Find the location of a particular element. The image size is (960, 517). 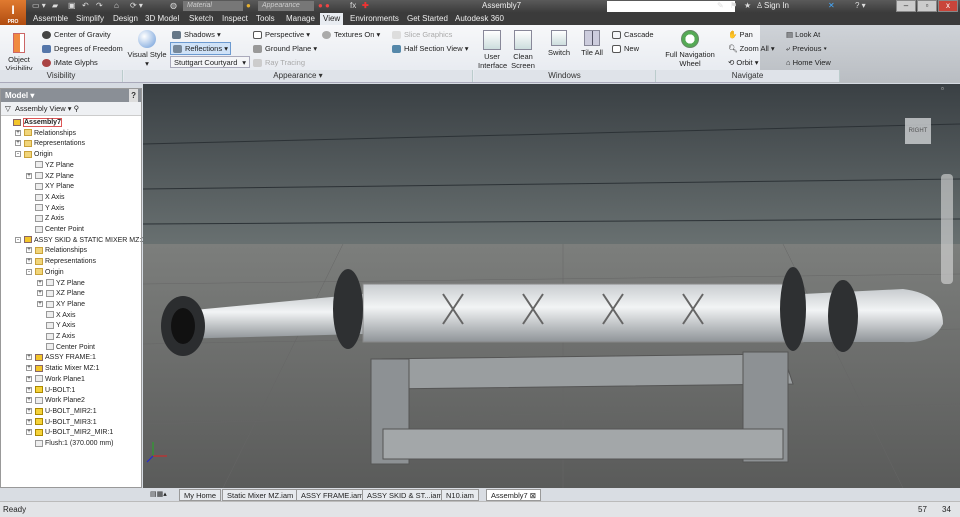

sign-in-link: Sign In is located at coordinates (776, 5).